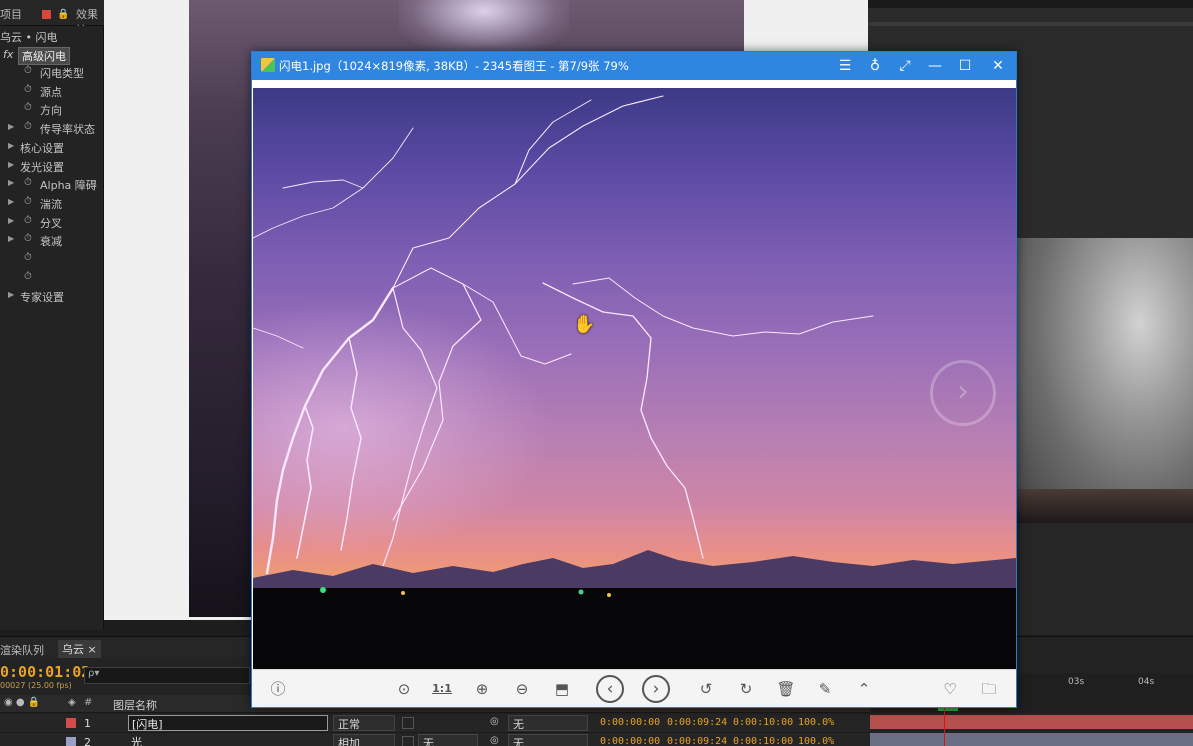 This screenshot has height=746, width=1193. I want to click on delete-icon: 🗑, so click(786, 689).